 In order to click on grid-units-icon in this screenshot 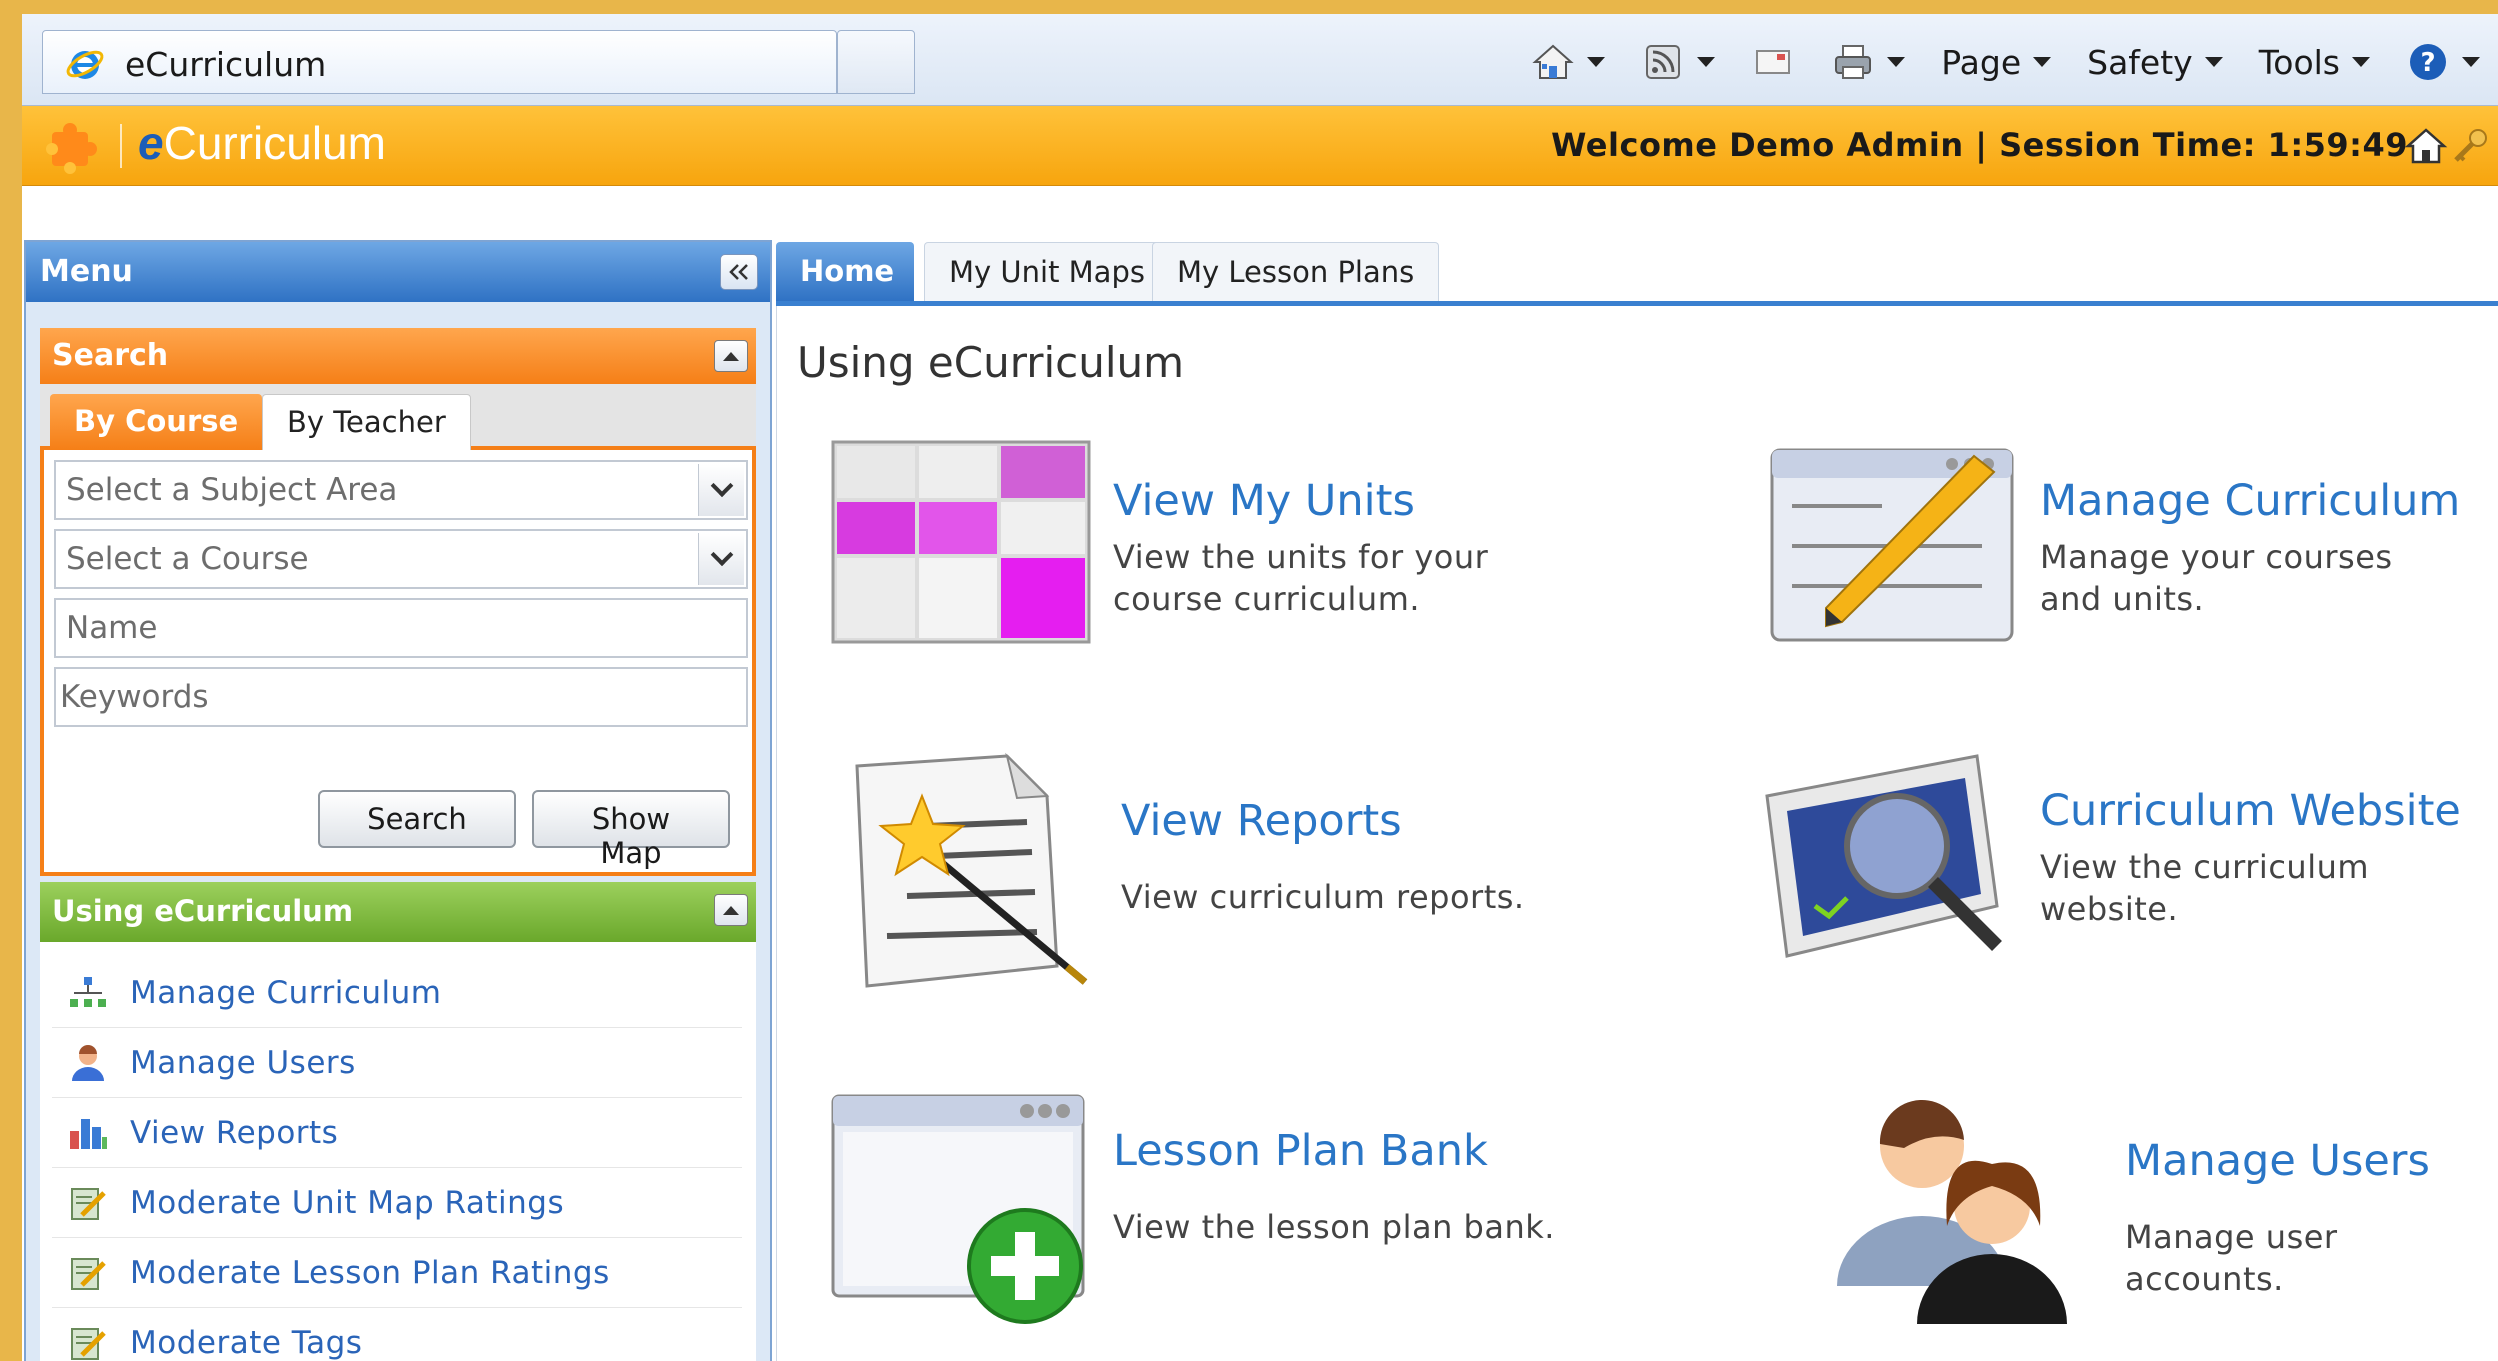, I will do `click(961, 542)`.